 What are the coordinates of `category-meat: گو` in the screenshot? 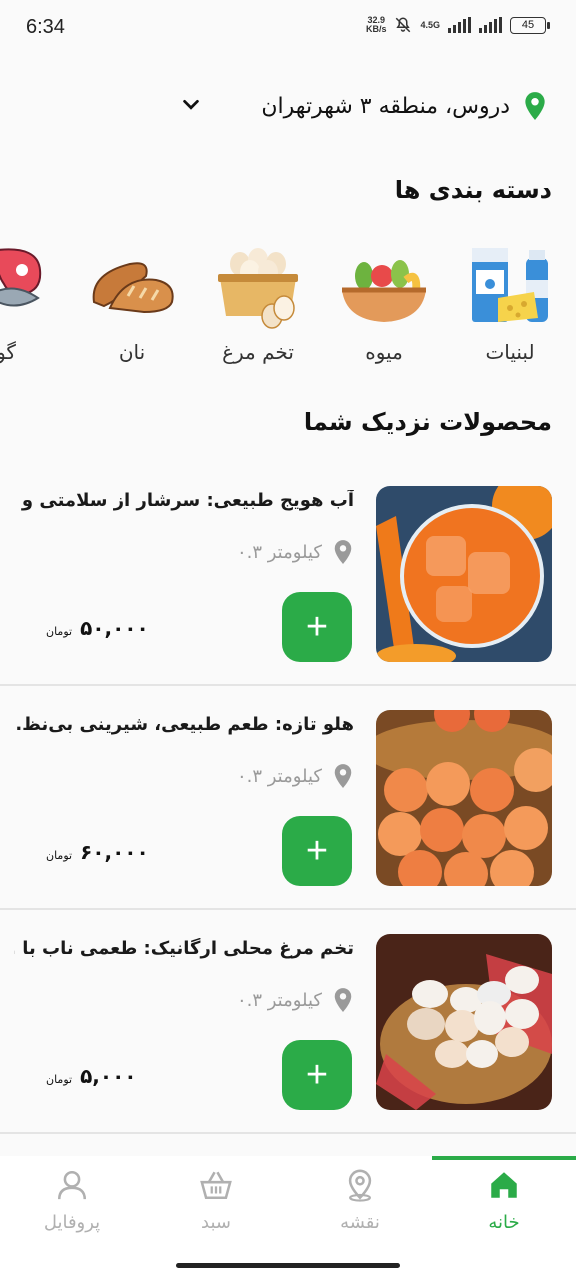 It's located at (28, 302).